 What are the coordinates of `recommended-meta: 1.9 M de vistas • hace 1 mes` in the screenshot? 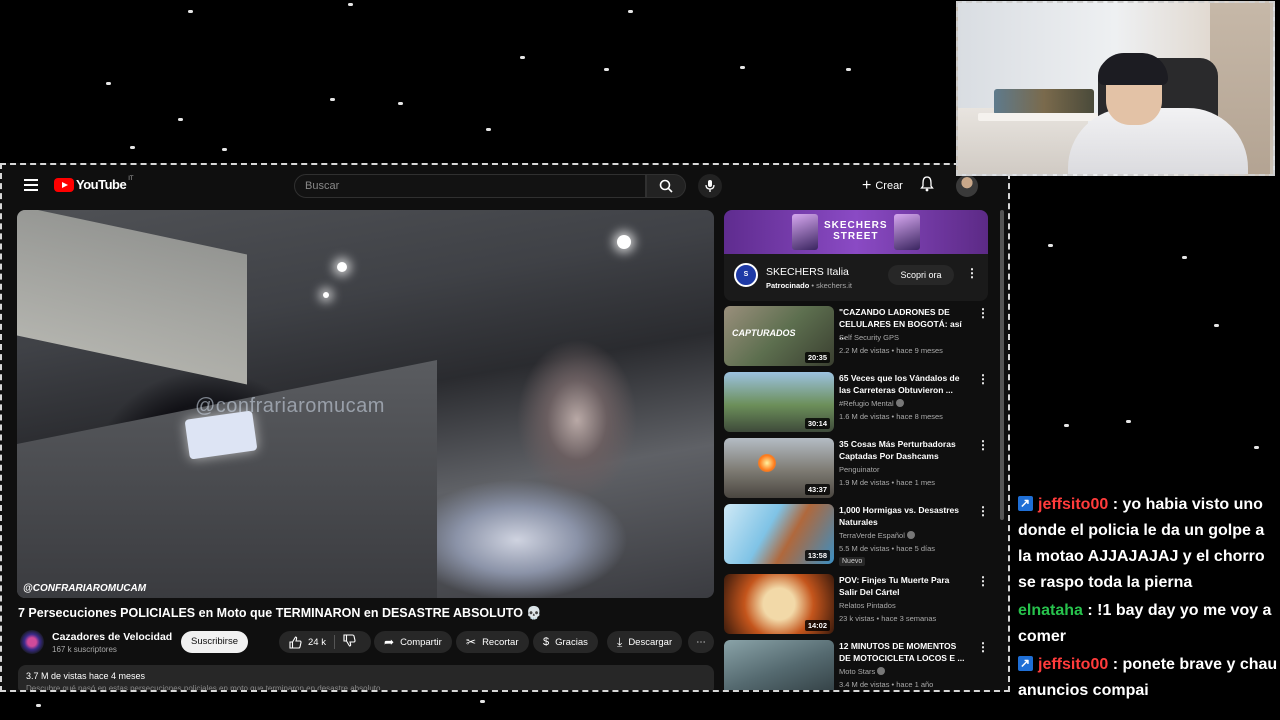 It's located at (887, 482).